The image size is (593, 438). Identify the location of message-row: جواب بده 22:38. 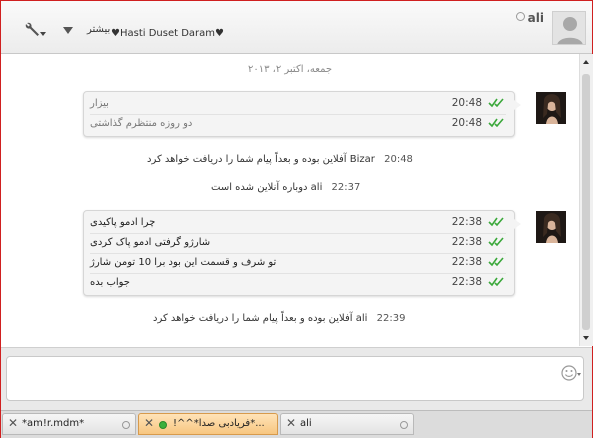
(298, 283).